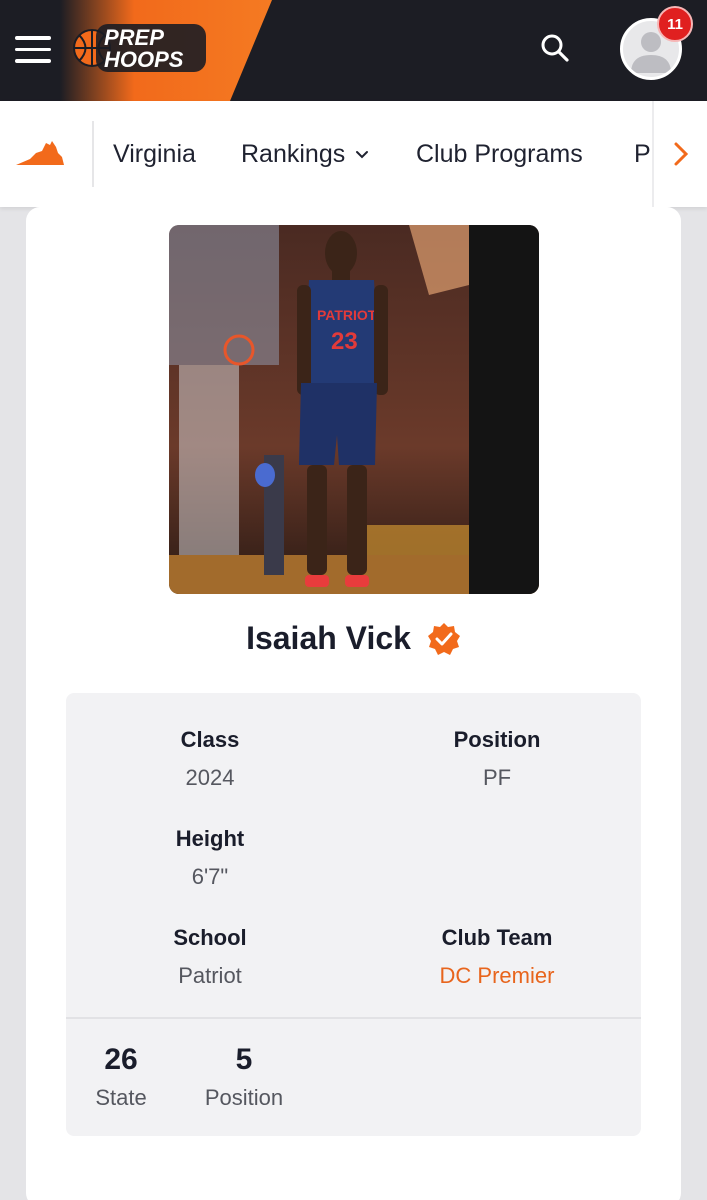 This screenshot has height=1200, width=707. What do you see at coordinates (210, 739) in the screenshot?
I see `class-label: Class` at bounding box center [210, 739].